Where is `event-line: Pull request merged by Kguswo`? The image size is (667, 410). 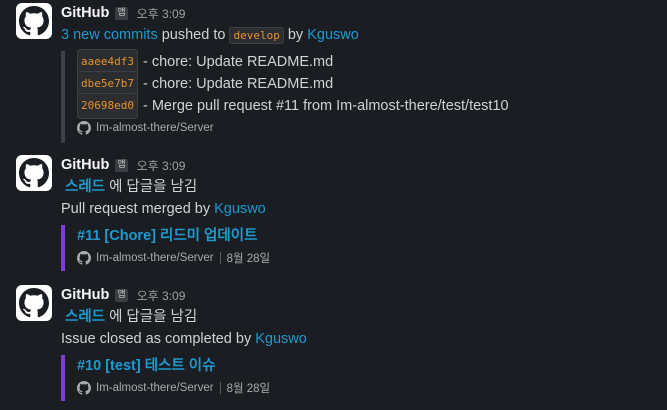 event-line: Pull request merged by Kguswo is located at coordinates (360, 209).